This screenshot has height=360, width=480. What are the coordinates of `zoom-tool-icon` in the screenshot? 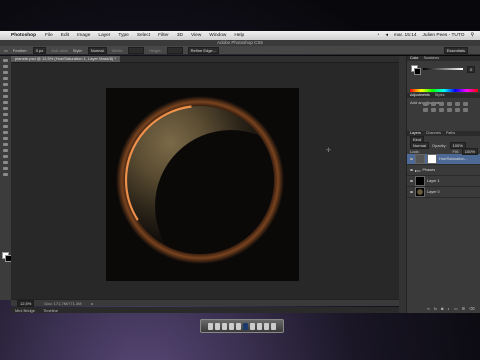 It's located at (5, 174).